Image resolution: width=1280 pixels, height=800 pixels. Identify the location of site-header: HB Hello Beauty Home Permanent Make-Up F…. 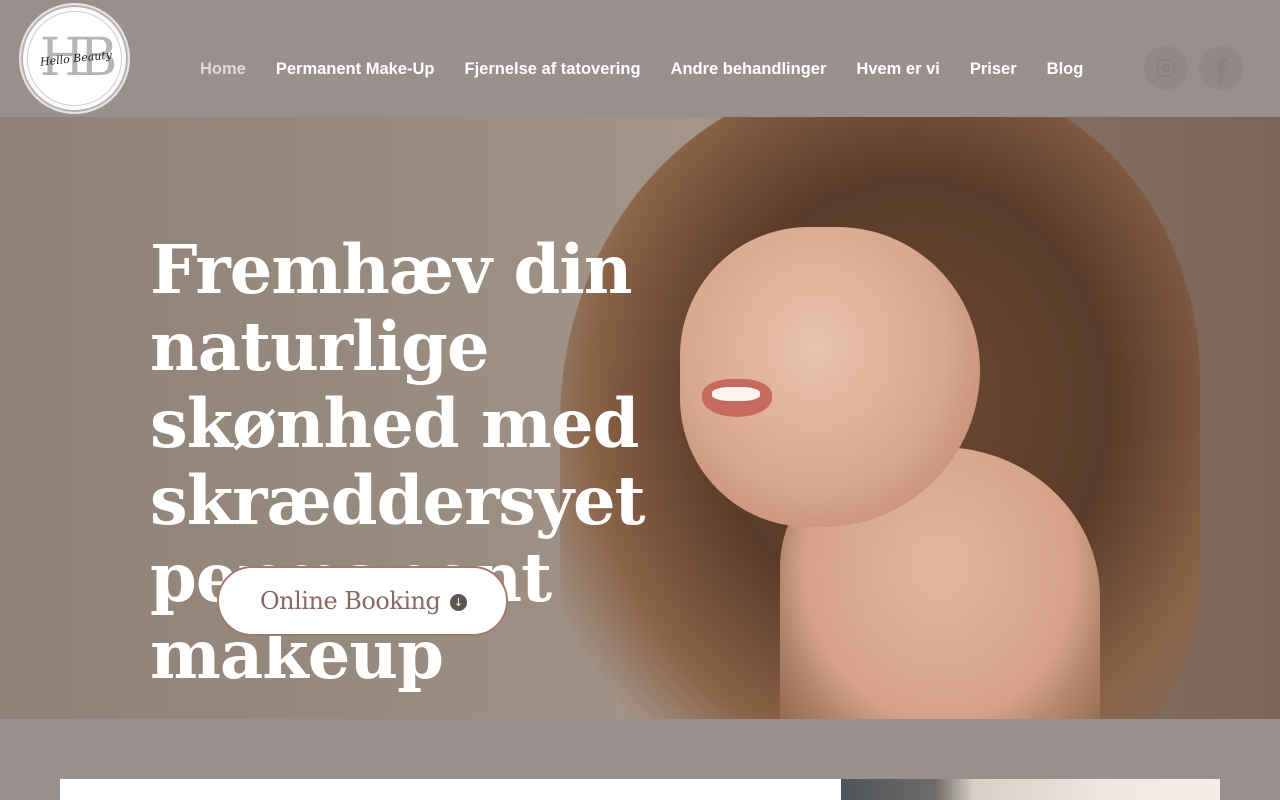
(640, 58).